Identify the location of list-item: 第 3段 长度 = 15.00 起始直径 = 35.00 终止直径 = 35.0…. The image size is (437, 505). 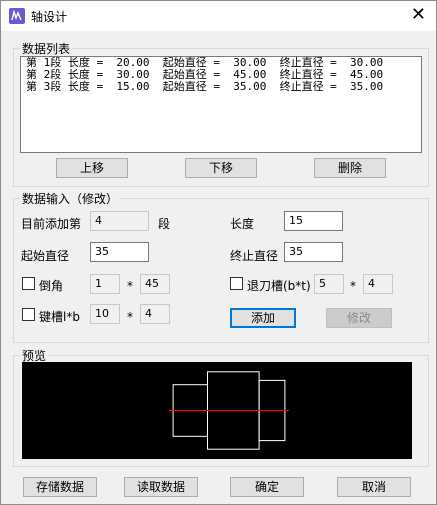
(221, 87).